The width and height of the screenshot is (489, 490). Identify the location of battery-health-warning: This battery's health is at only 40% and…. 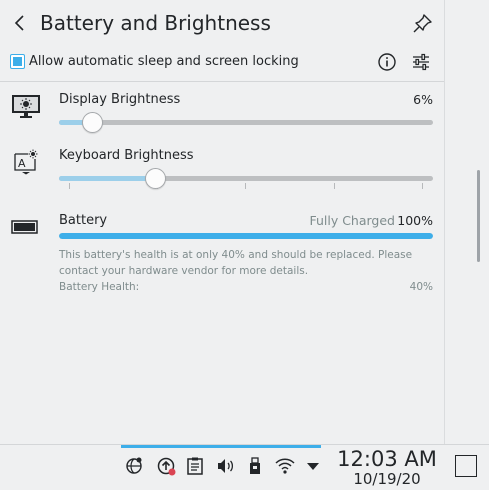
(236, 263).